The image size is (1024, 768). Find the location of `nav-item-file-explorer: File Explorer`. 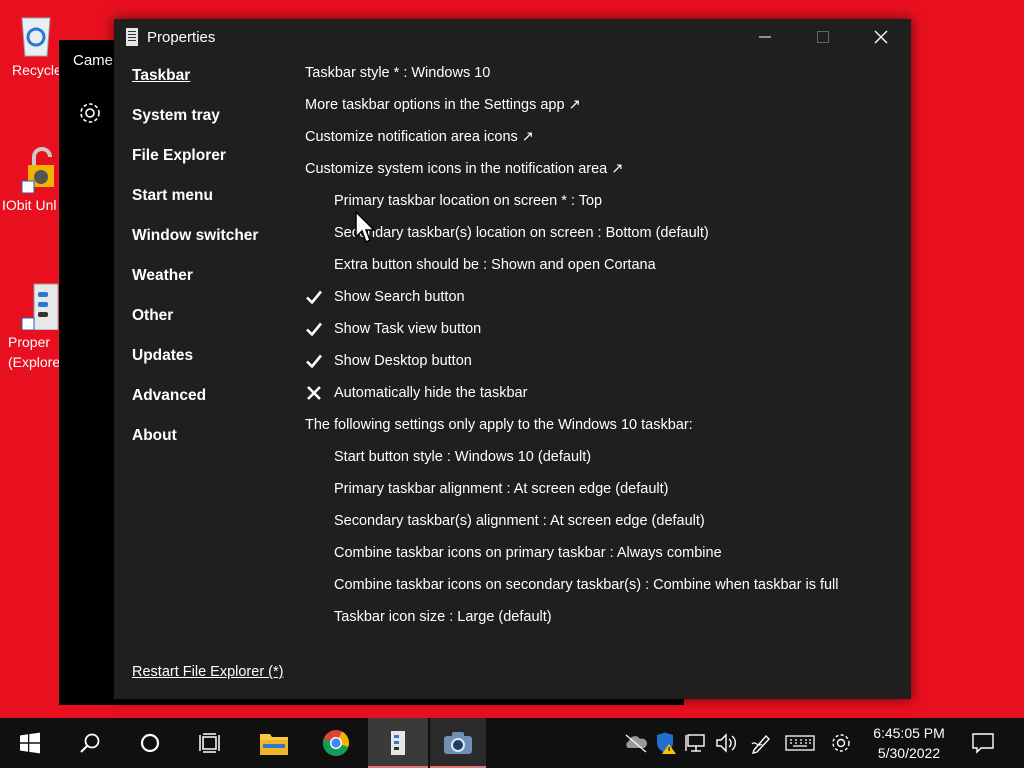

nav-item-file-explorer: File Explorer is located at coordinates (195, 166).